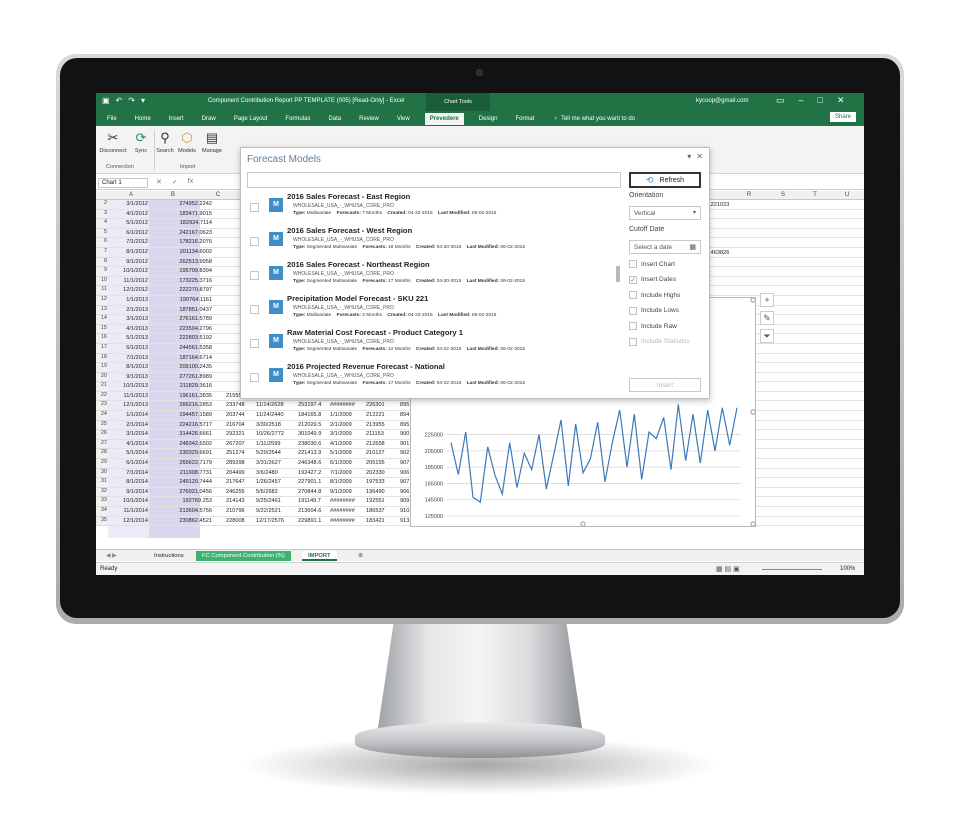 This screenshot has height=816, width=960. What do you see at coordinates (488, 119) in the screenshot?
I see `tab-design: Design` at bounding box center [488, 119].